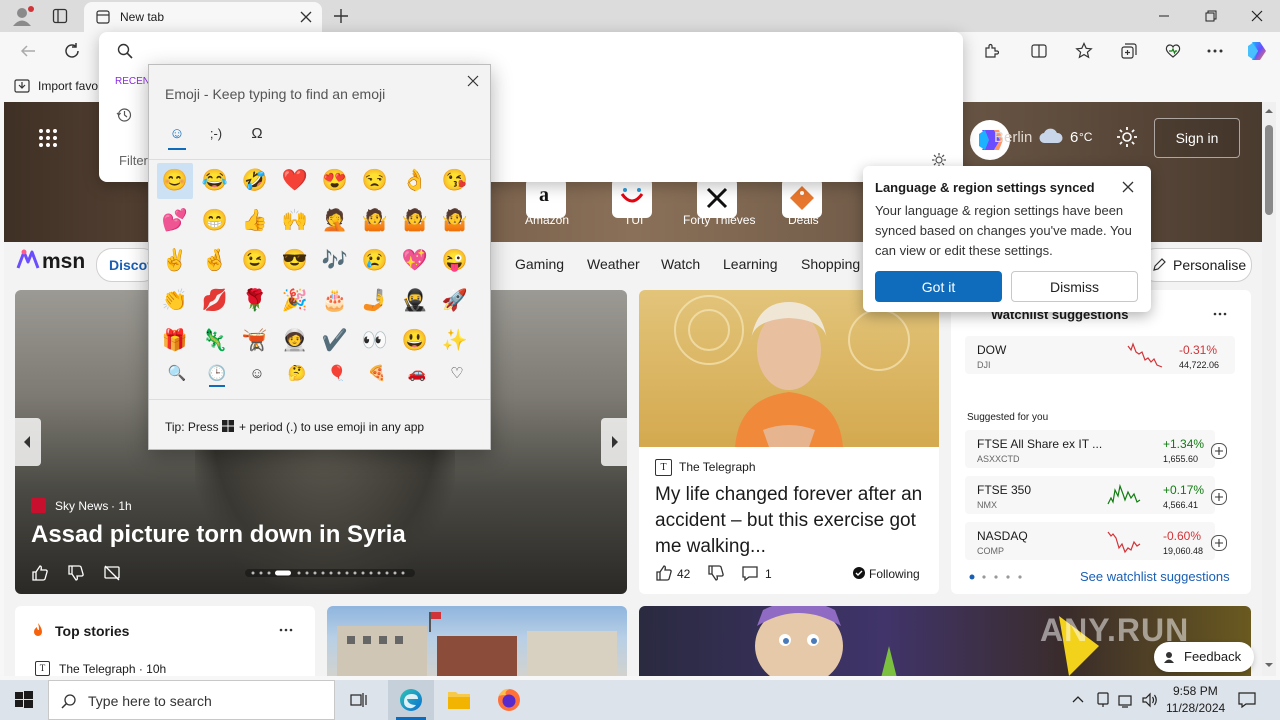 This screenshot has height=720, width=1280. I want to click on dismiss-button: Dismiss, so click(1074, 286).